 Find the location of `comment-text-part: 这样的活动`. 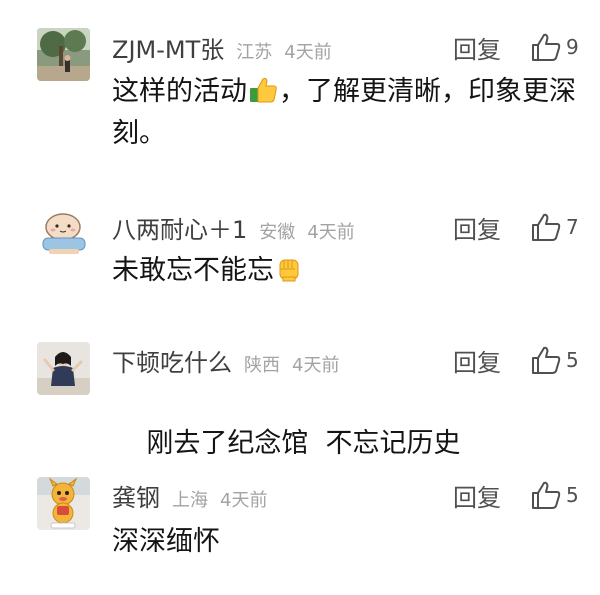

comment-text-part: 这样的活动 is located at coordinates (179, 91).